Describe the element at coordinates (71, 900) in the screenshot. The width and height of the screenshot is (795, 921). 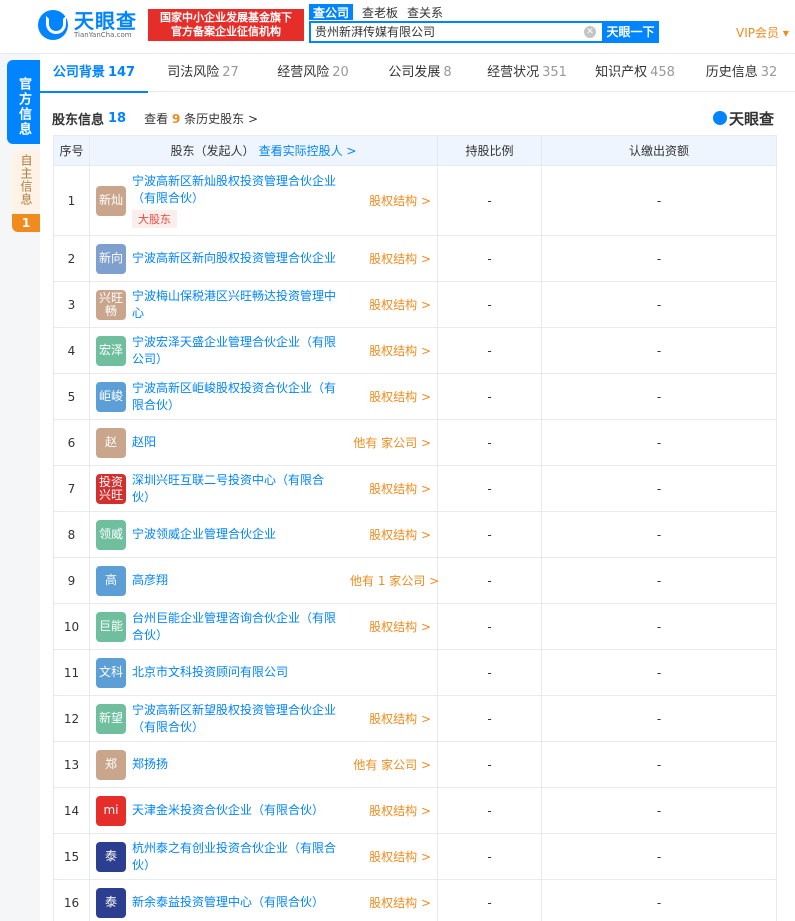
I see `row-index: 16` at that location.